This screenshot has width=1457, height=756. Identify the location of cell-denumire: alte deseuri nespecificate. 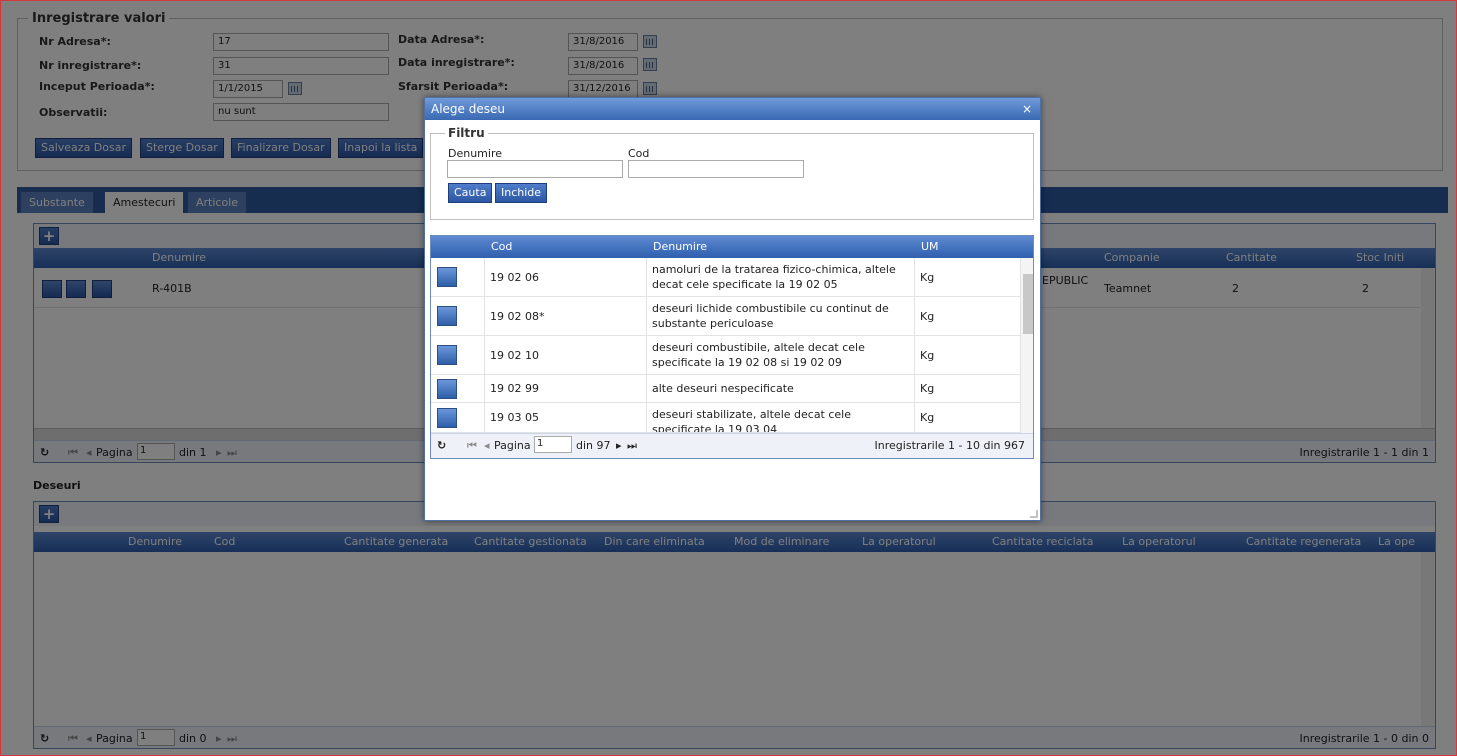
(781, 388).